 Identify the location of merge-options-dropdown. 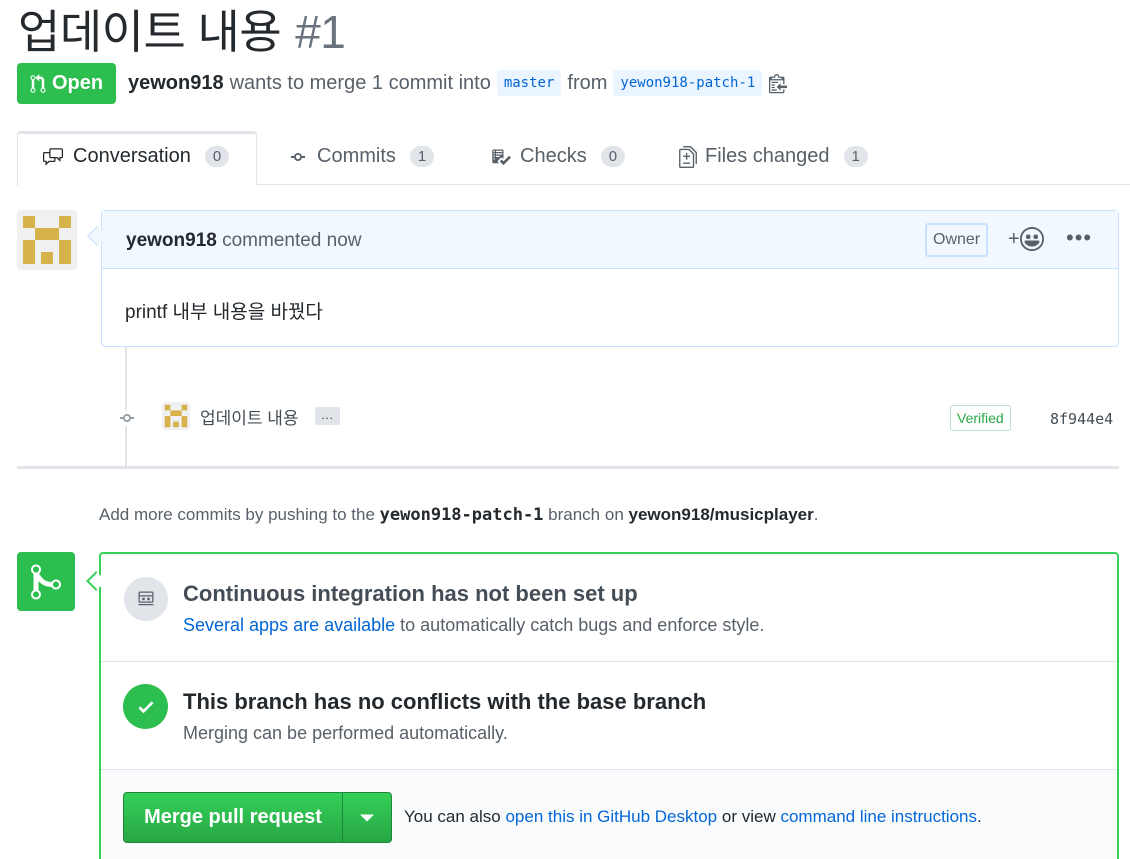
(367, 817).